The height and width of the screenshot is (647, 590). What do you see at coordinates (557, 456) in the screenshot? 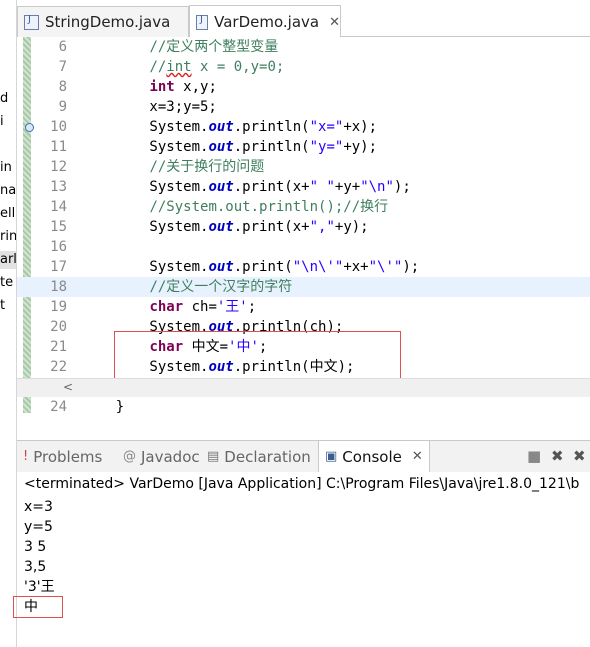
I see `remove-launch-icon: ✖` at bounding box center [557, 456].